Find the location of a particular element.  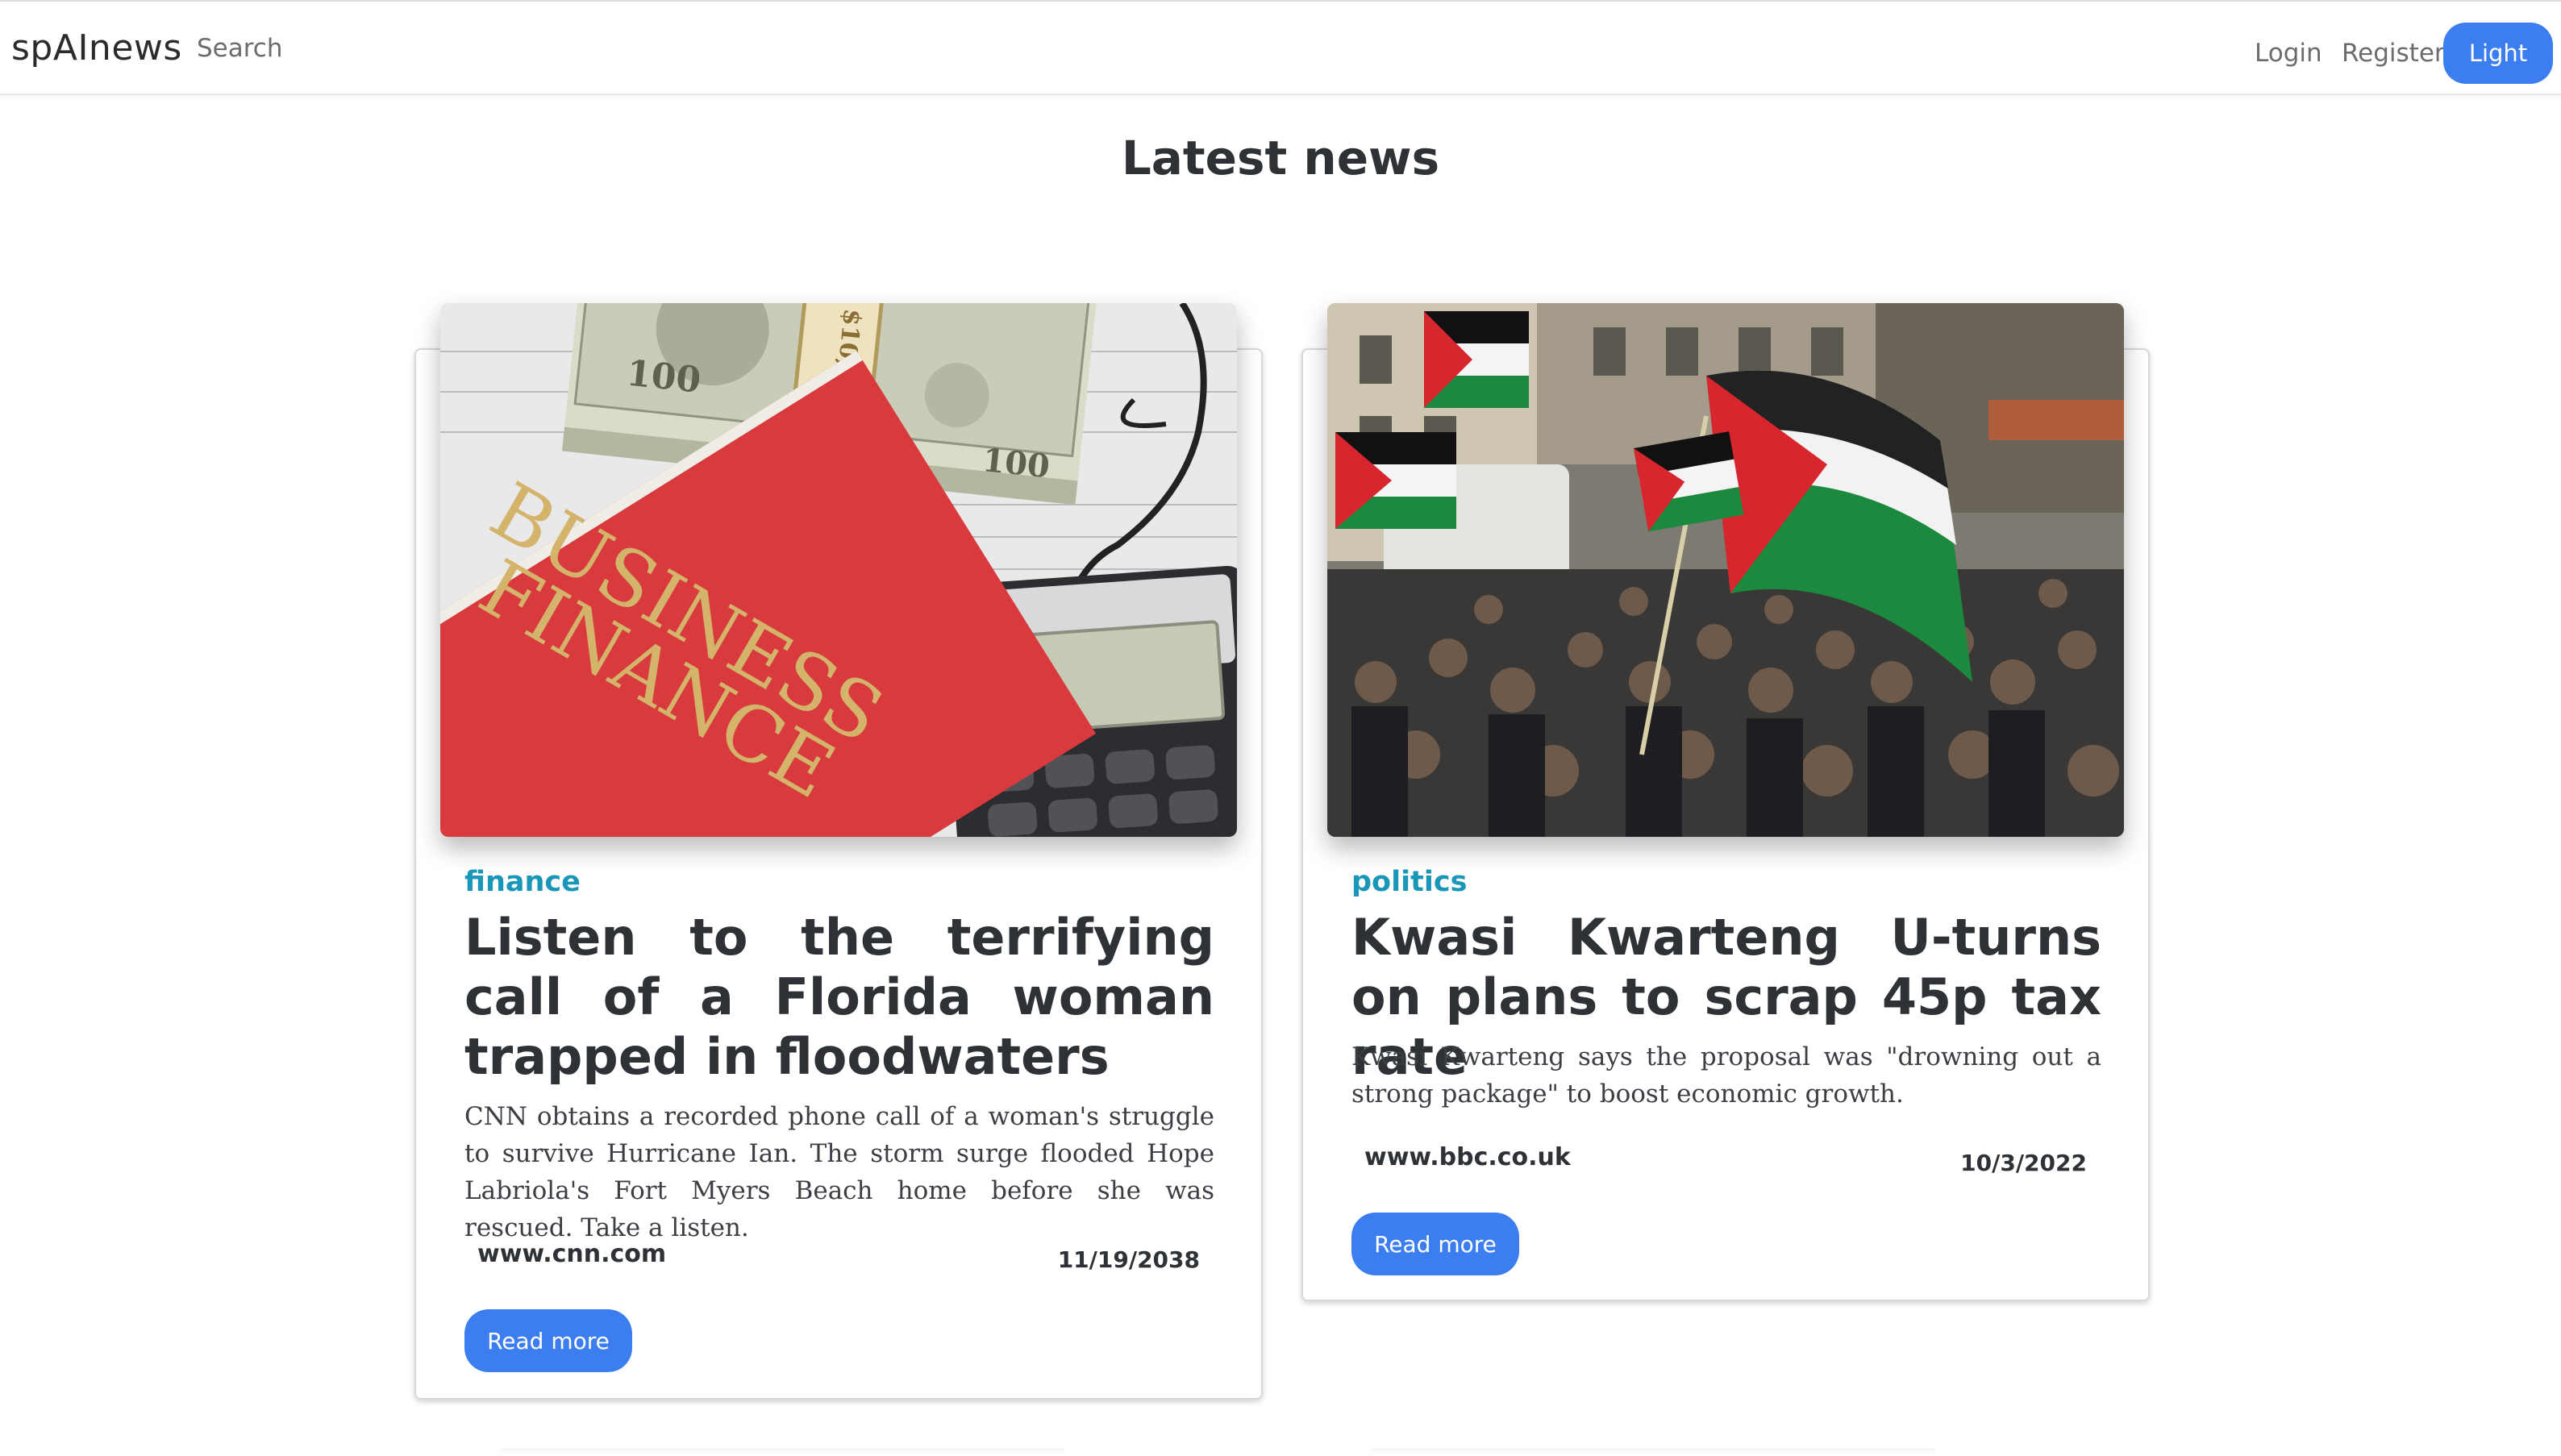

article-source: www.bbc.co.uk is located at coordinates (1467, 1157).